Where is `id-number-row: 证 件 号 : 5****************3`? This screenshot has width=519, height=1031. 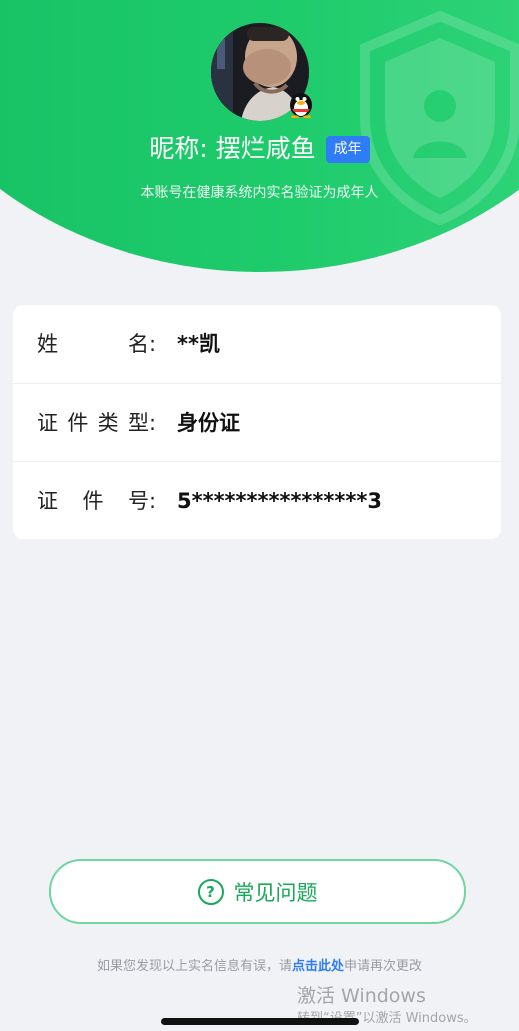 id-number-row: 证 件 号 : 5****************3 is located at coordinates (257, 500).